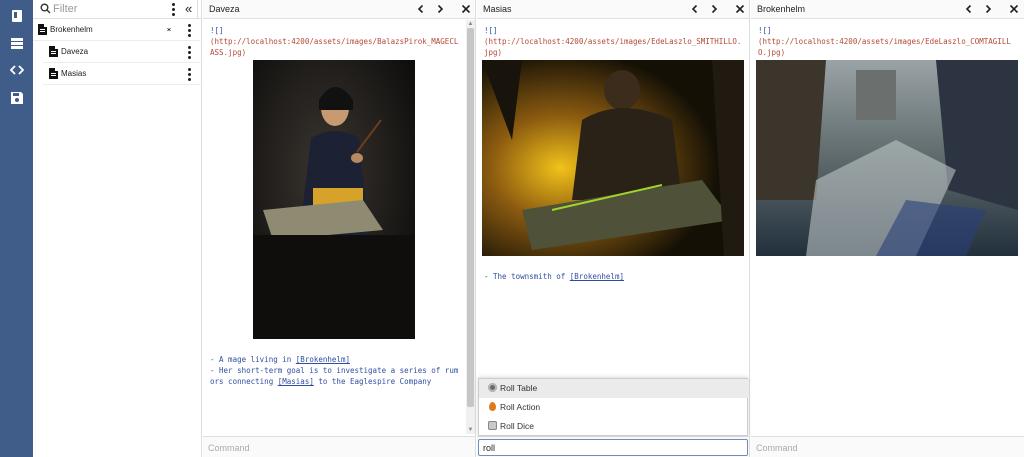  I want to click on book-icon, so click(16, 15).